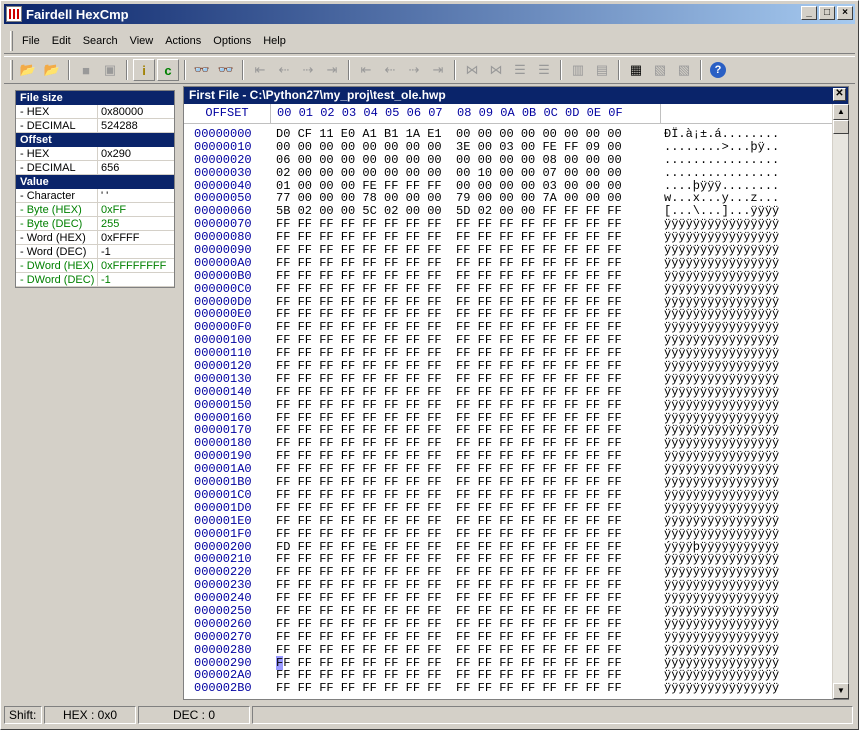  Describe the element at coordinates (202, 70) in the screenshot. I see `find-icon: 👓` at that location.